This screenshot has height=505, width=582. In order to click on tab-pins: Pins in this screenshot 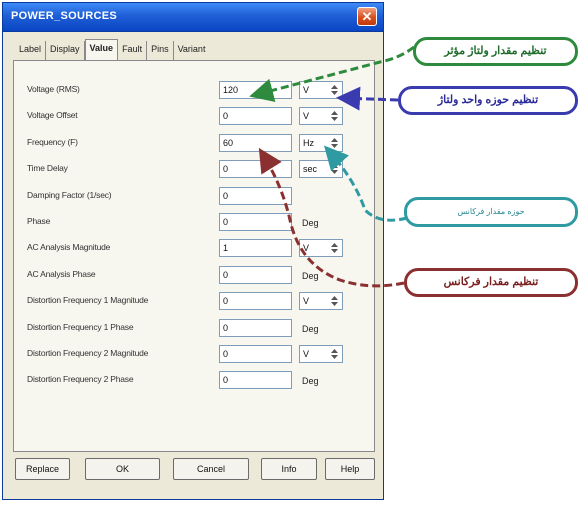, I will do `click(160, 50)`.